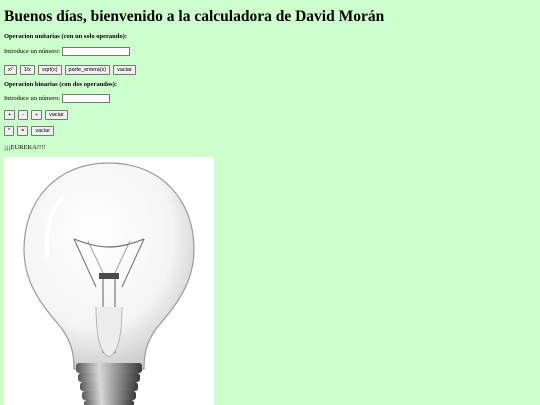 The image size is (540, 405). What do you see at coordinates (23, 131) in the screenshot?
I see `equals-button: =` at bounding box center [23, 131].